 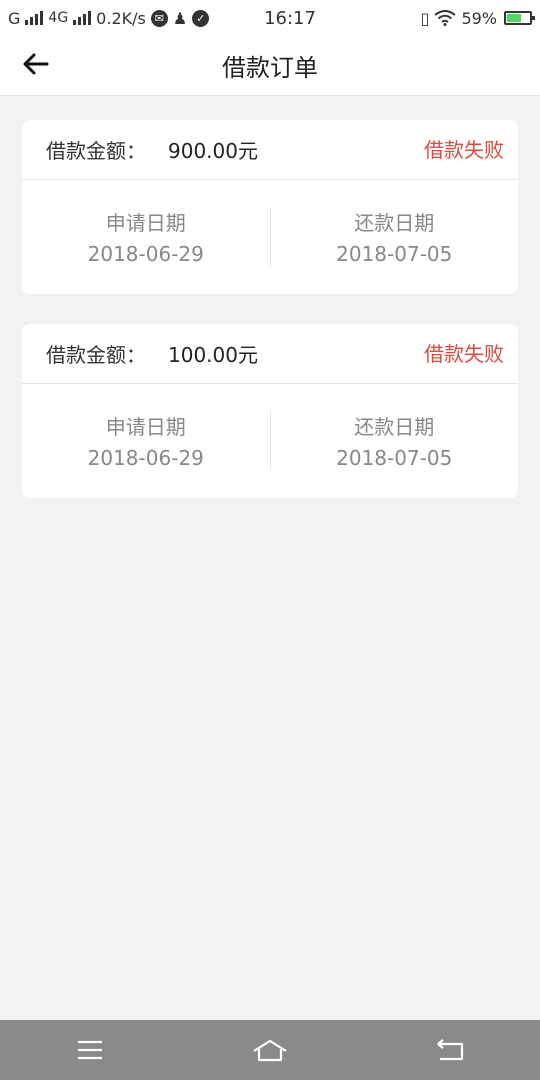 I want to click on back-icon, so click(x=450, y=1050).